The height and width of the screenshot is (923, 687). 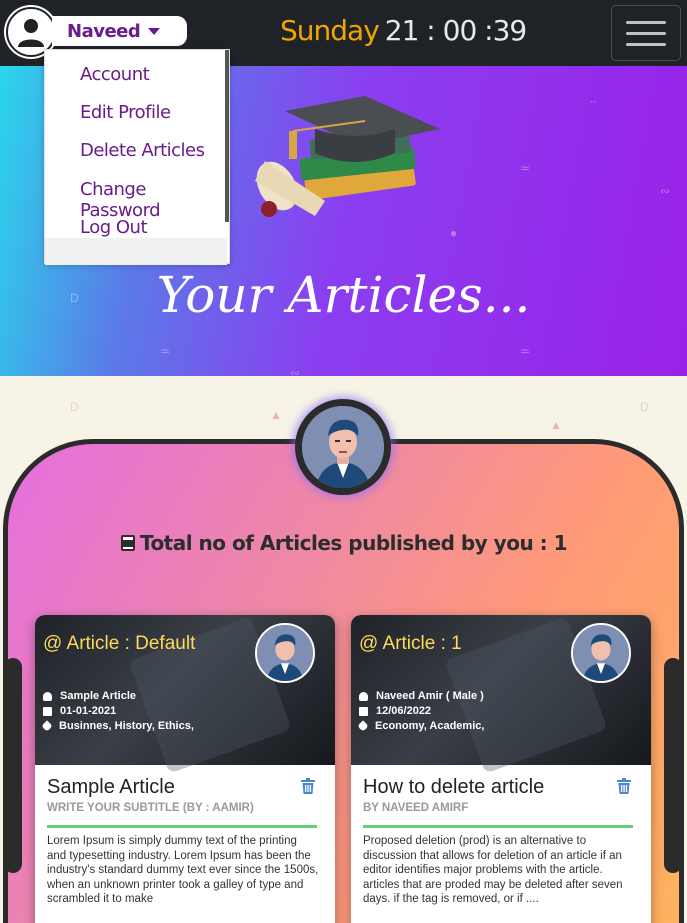 I want to click on article-author: Sample Article, so click(x=89, y=696).